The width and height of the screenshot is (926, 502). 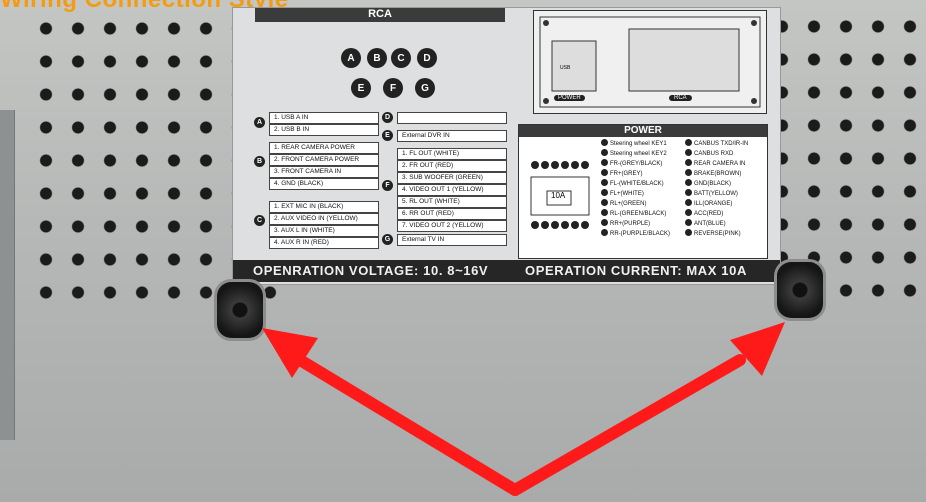 I want to click on arrow-right-shaft, so click(x=627, y=425).